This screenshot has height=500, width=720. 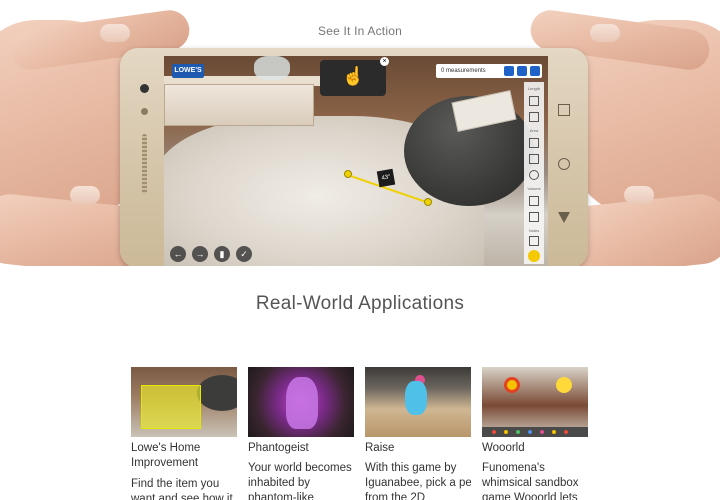 I want to click on coffee-table, so click(x=239, y=105).